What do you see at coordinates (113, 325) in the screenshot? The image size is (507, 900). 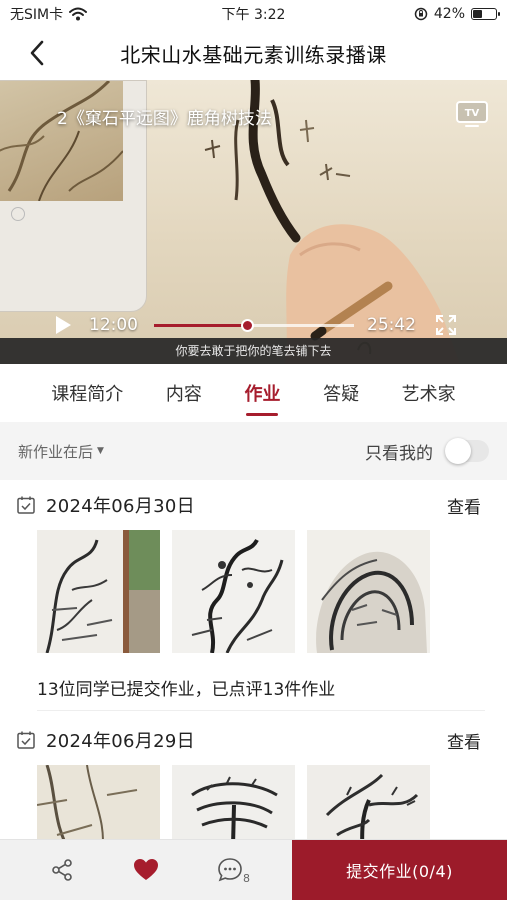 I see `current-time: 12:00` at bounding box center [113, 325].